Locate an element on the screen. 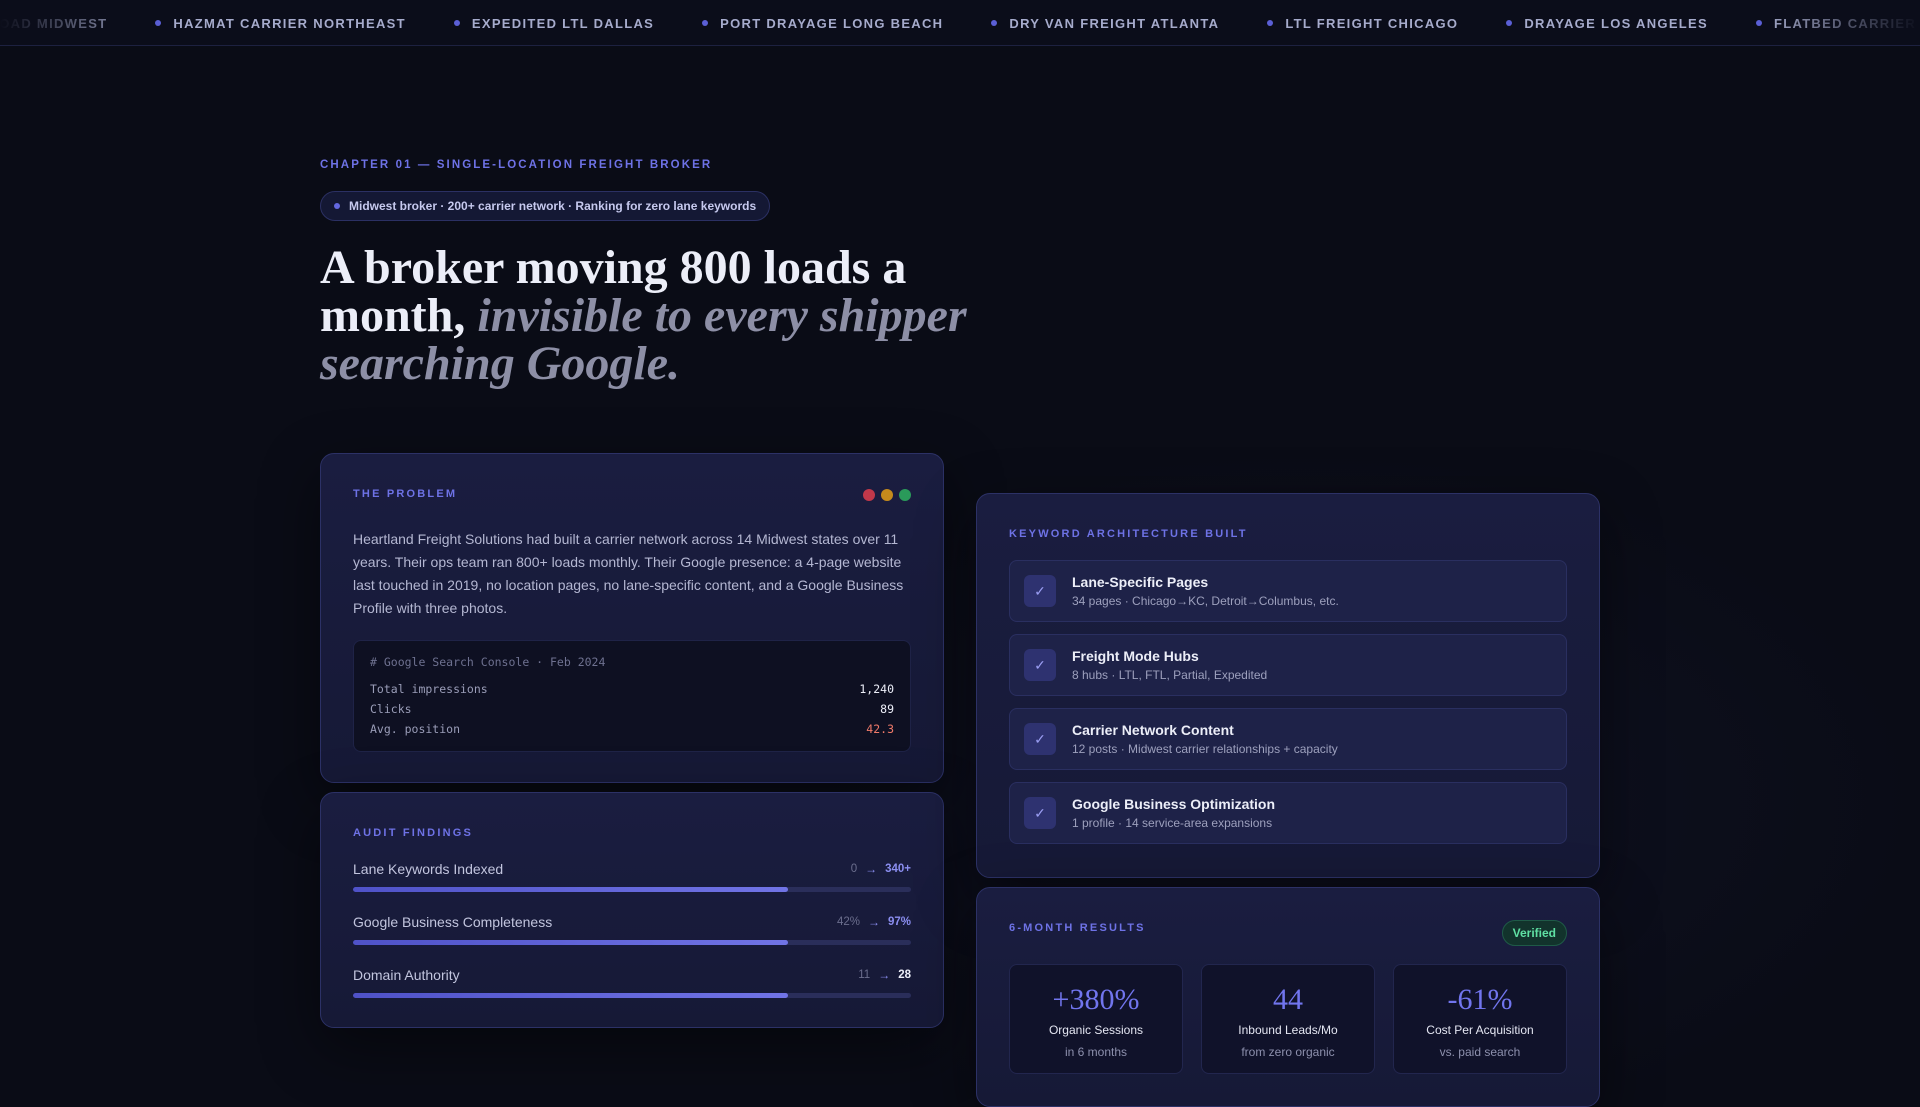 The image size is (1920, 1107). window-dot-red-icon is located at coordinates (869, 495).